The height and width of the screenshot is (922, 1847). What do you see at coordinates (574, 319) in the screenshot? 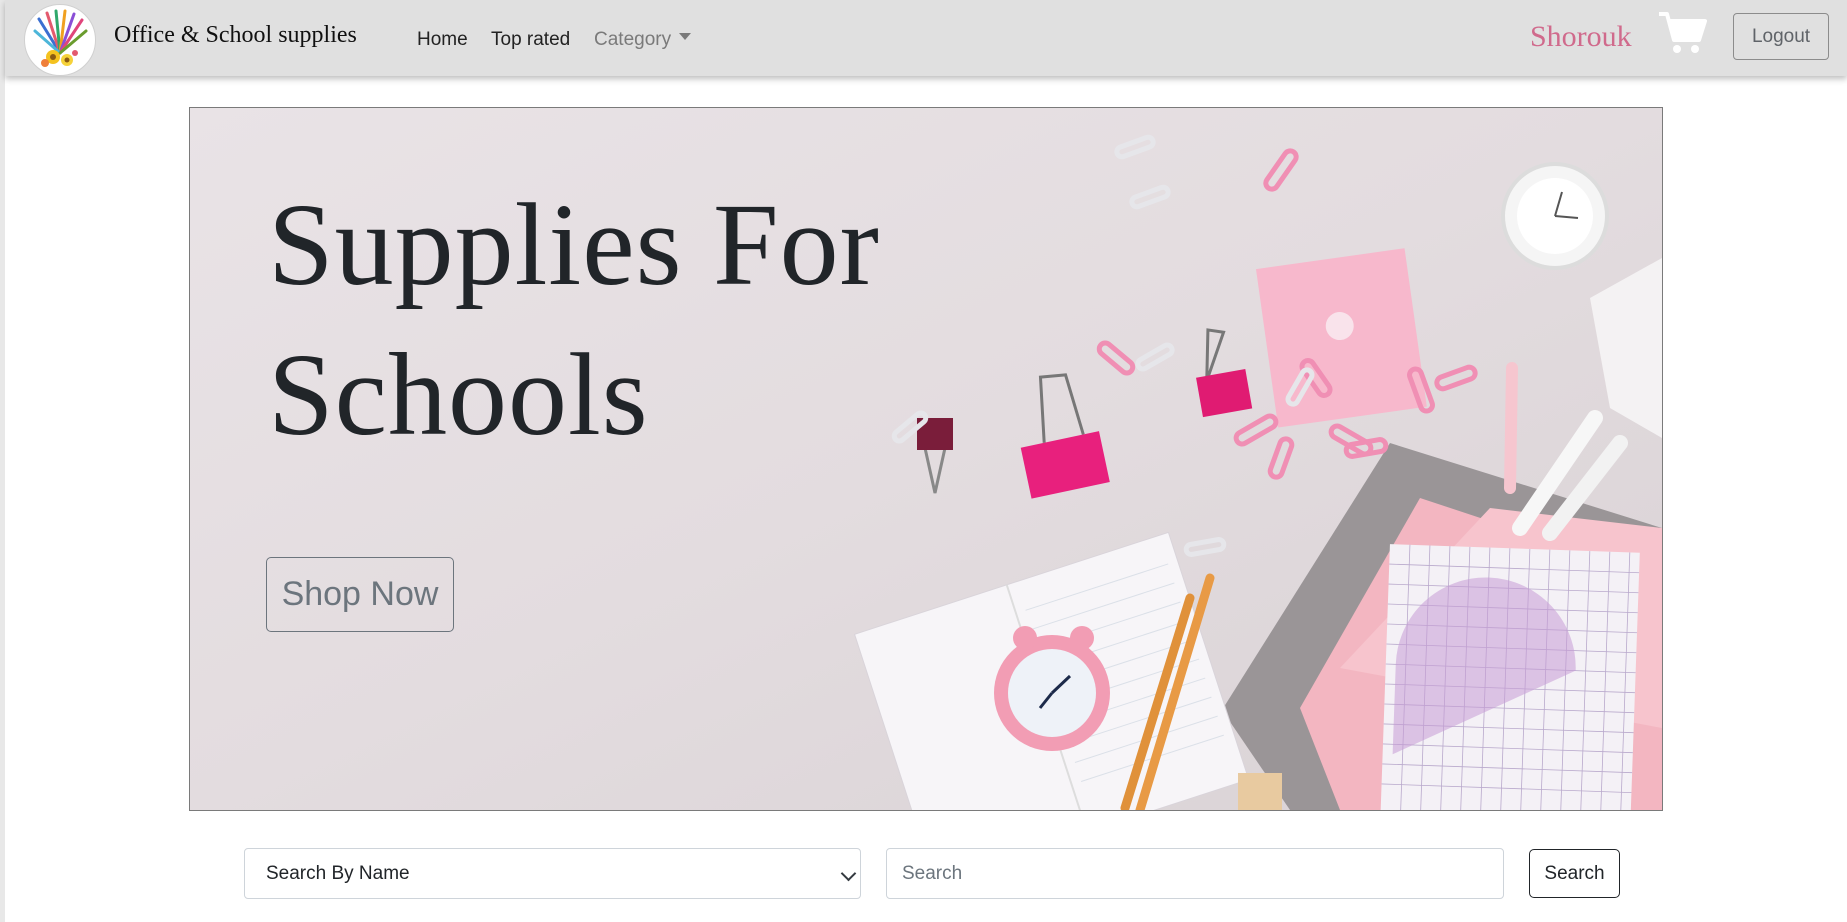
I see `hero-title: Supplies For Schools` at bounding box center [574, 319].